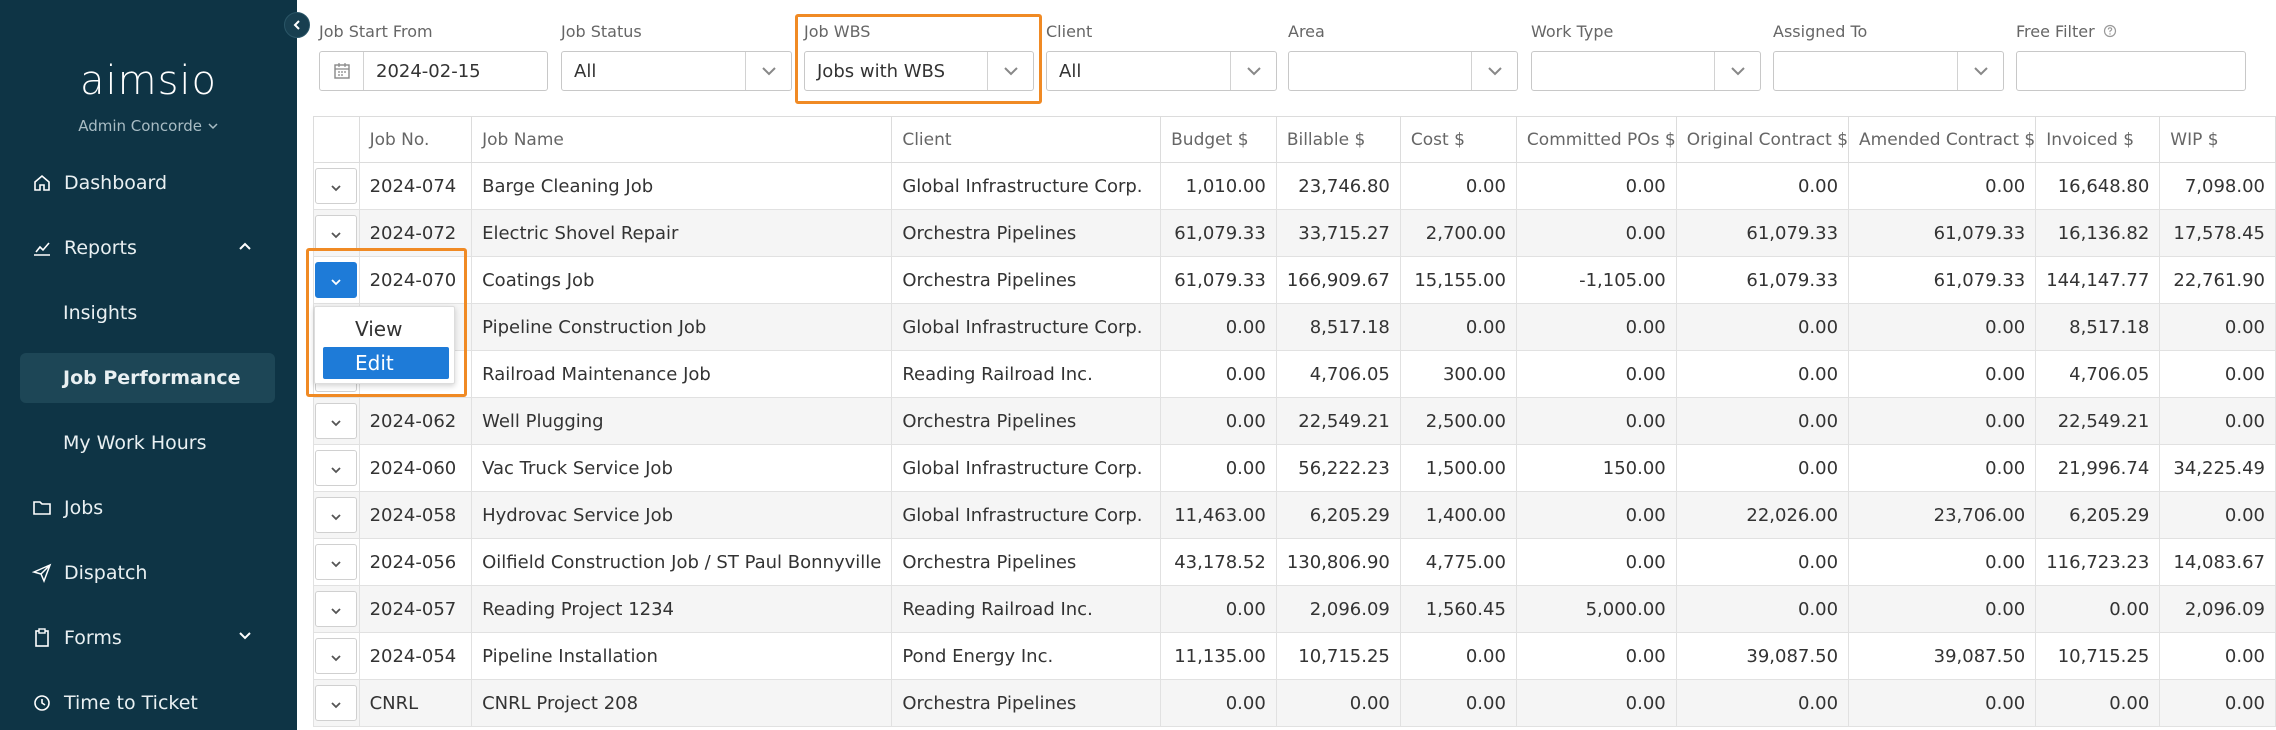 Image resolution: width=2276 pixels, height=730 pixels. I want to click on nav-label: Job Performance, so click(152, 378).